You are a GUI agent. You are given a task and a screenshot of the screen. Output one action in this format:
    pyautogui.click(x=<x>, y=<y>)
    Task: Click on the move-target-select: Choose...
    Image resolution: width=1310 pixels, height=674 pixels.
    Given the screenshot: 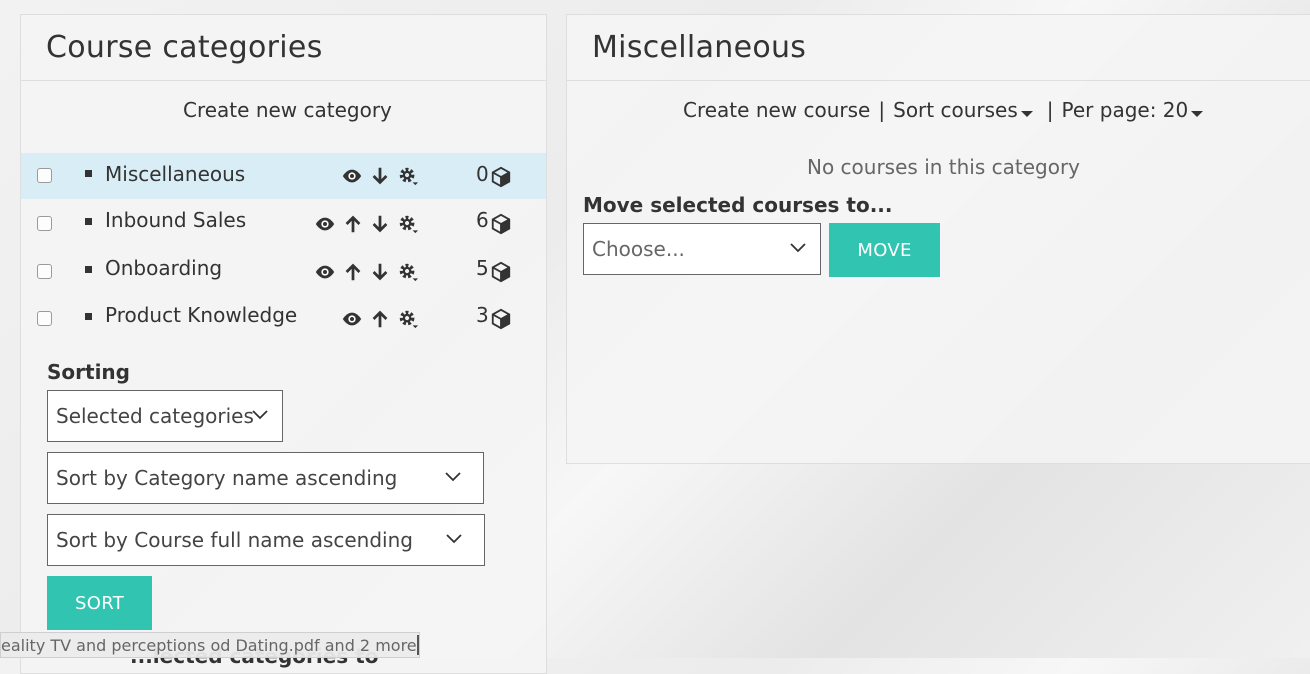 What is the action you would take?
    pyautogui.click(x=702, y=249)
    